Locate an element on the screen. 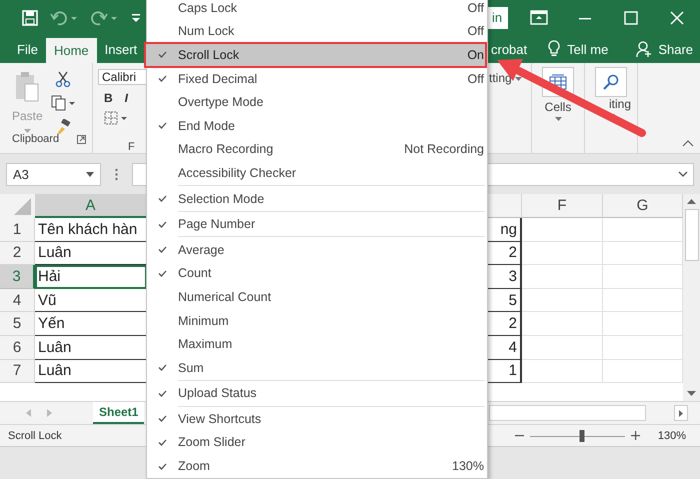 Image resolution: width=700 pixels, height=479 pixels. scroll-right-button is located at coordinates (681, 413).